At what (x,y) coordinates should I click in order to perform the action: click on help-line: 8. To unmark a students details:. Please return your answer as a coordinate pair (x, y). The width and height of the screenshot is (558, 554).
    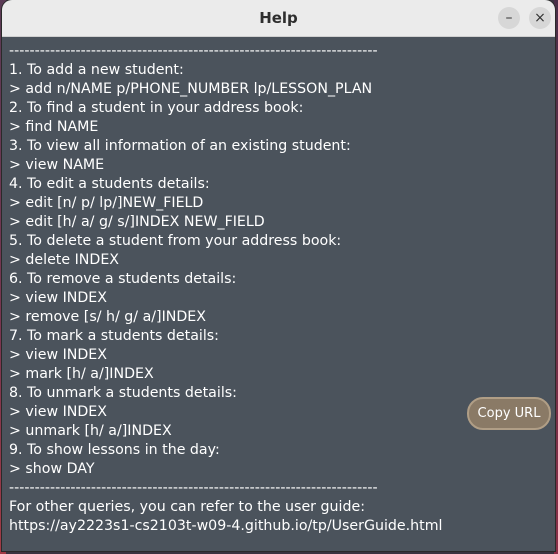
    Looking at the image, I should click on (123, 393).